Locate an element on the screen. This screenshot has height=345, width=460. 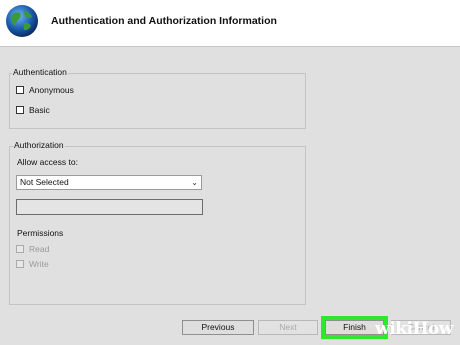
next-button: Next is located at coordinates (288, 327).